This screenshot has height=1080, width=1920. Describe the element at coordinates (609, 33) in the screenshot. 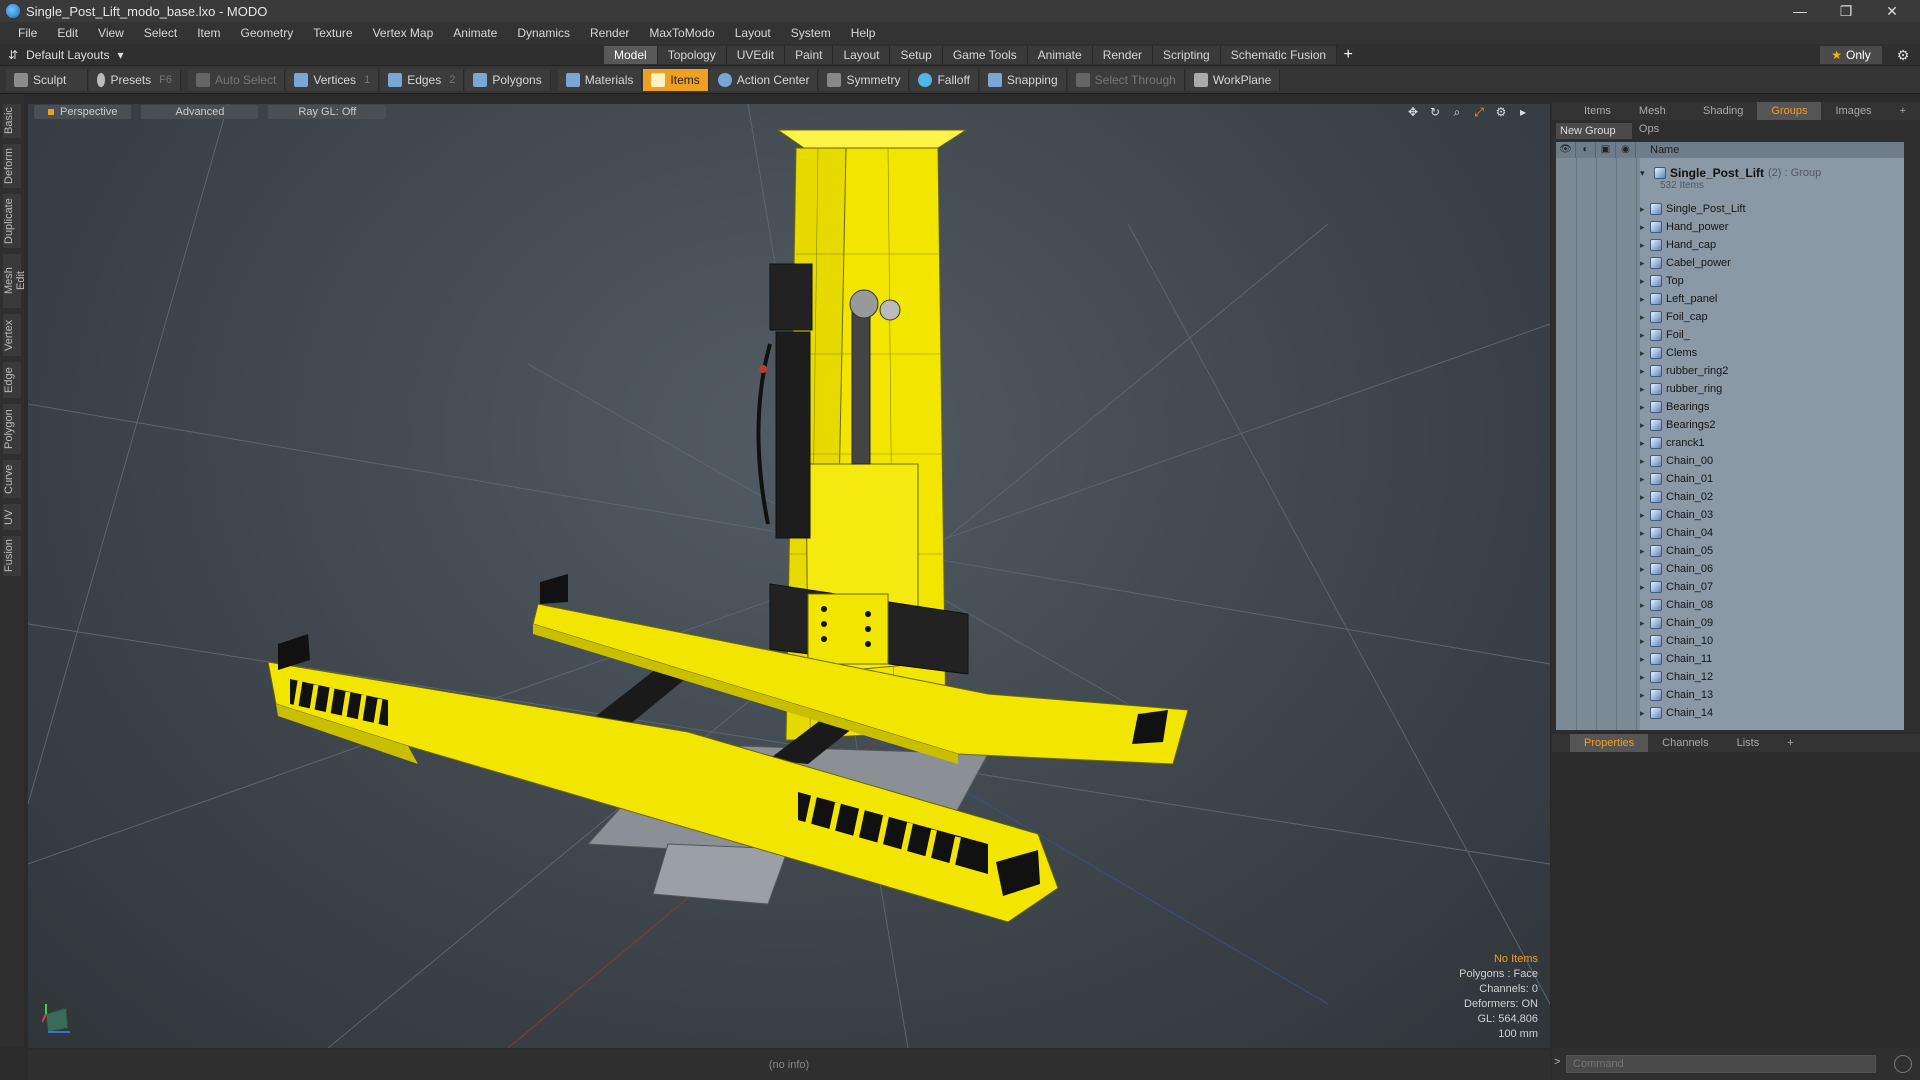

I see `menu-render: Render` at that location.